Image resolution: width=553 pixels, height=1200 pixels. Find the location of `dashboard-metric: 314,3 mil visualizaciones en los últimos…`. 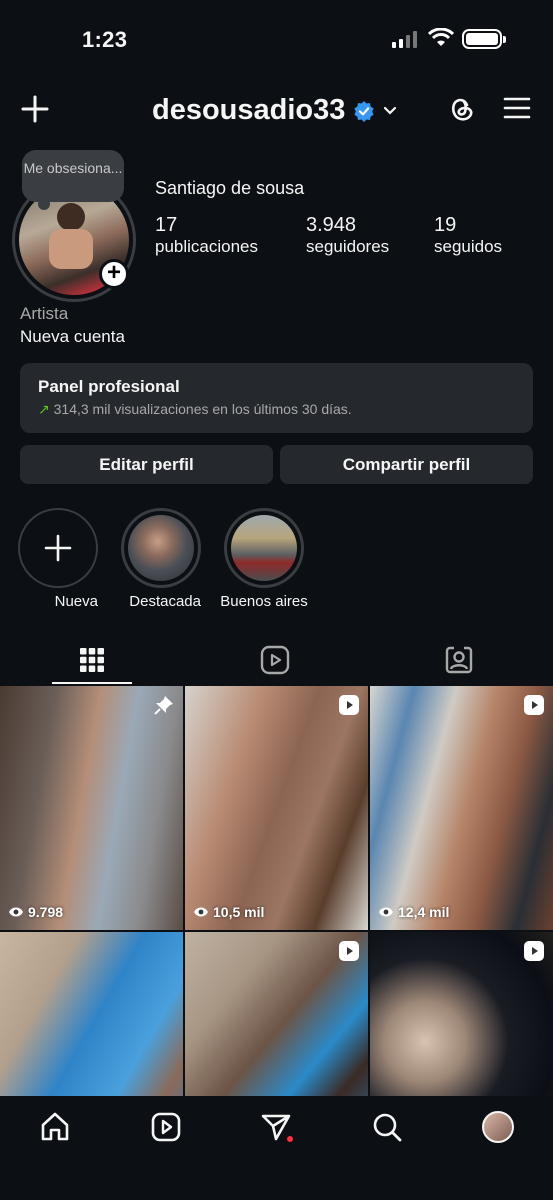

dashboard-metric: 314,3 mil visualizaciones en los últimos… is located at coordinates (202, 409).